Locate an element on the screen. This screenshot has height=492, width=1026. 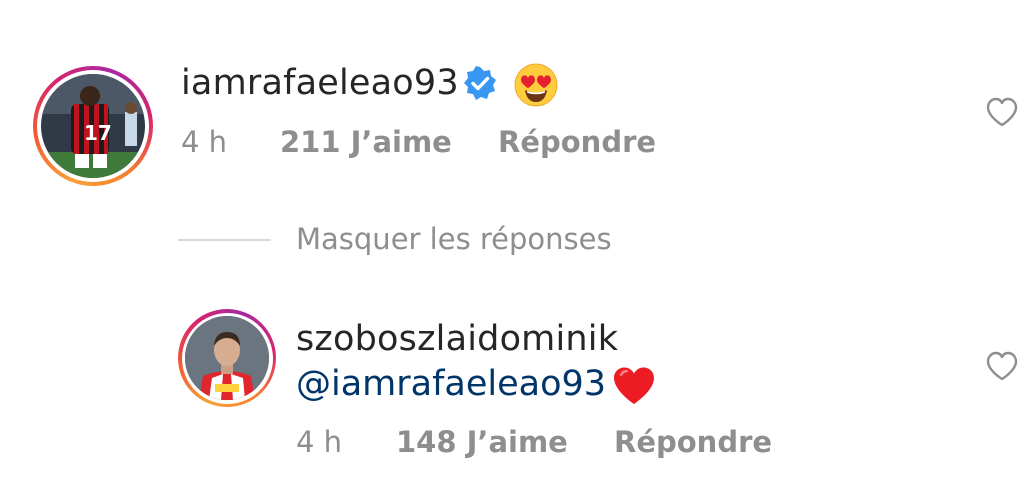
reply-reply-button: Répondre is located at coordinates (693, 442).